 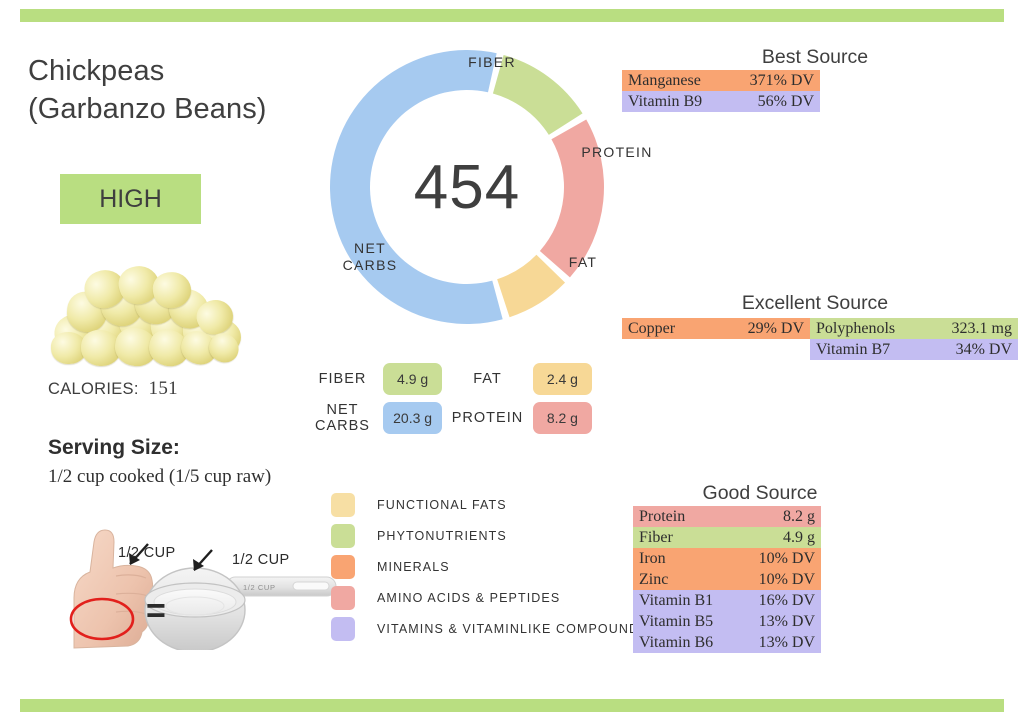 I want to click on nutrient-name: Vitamin B9, so click(x=665, y=101).